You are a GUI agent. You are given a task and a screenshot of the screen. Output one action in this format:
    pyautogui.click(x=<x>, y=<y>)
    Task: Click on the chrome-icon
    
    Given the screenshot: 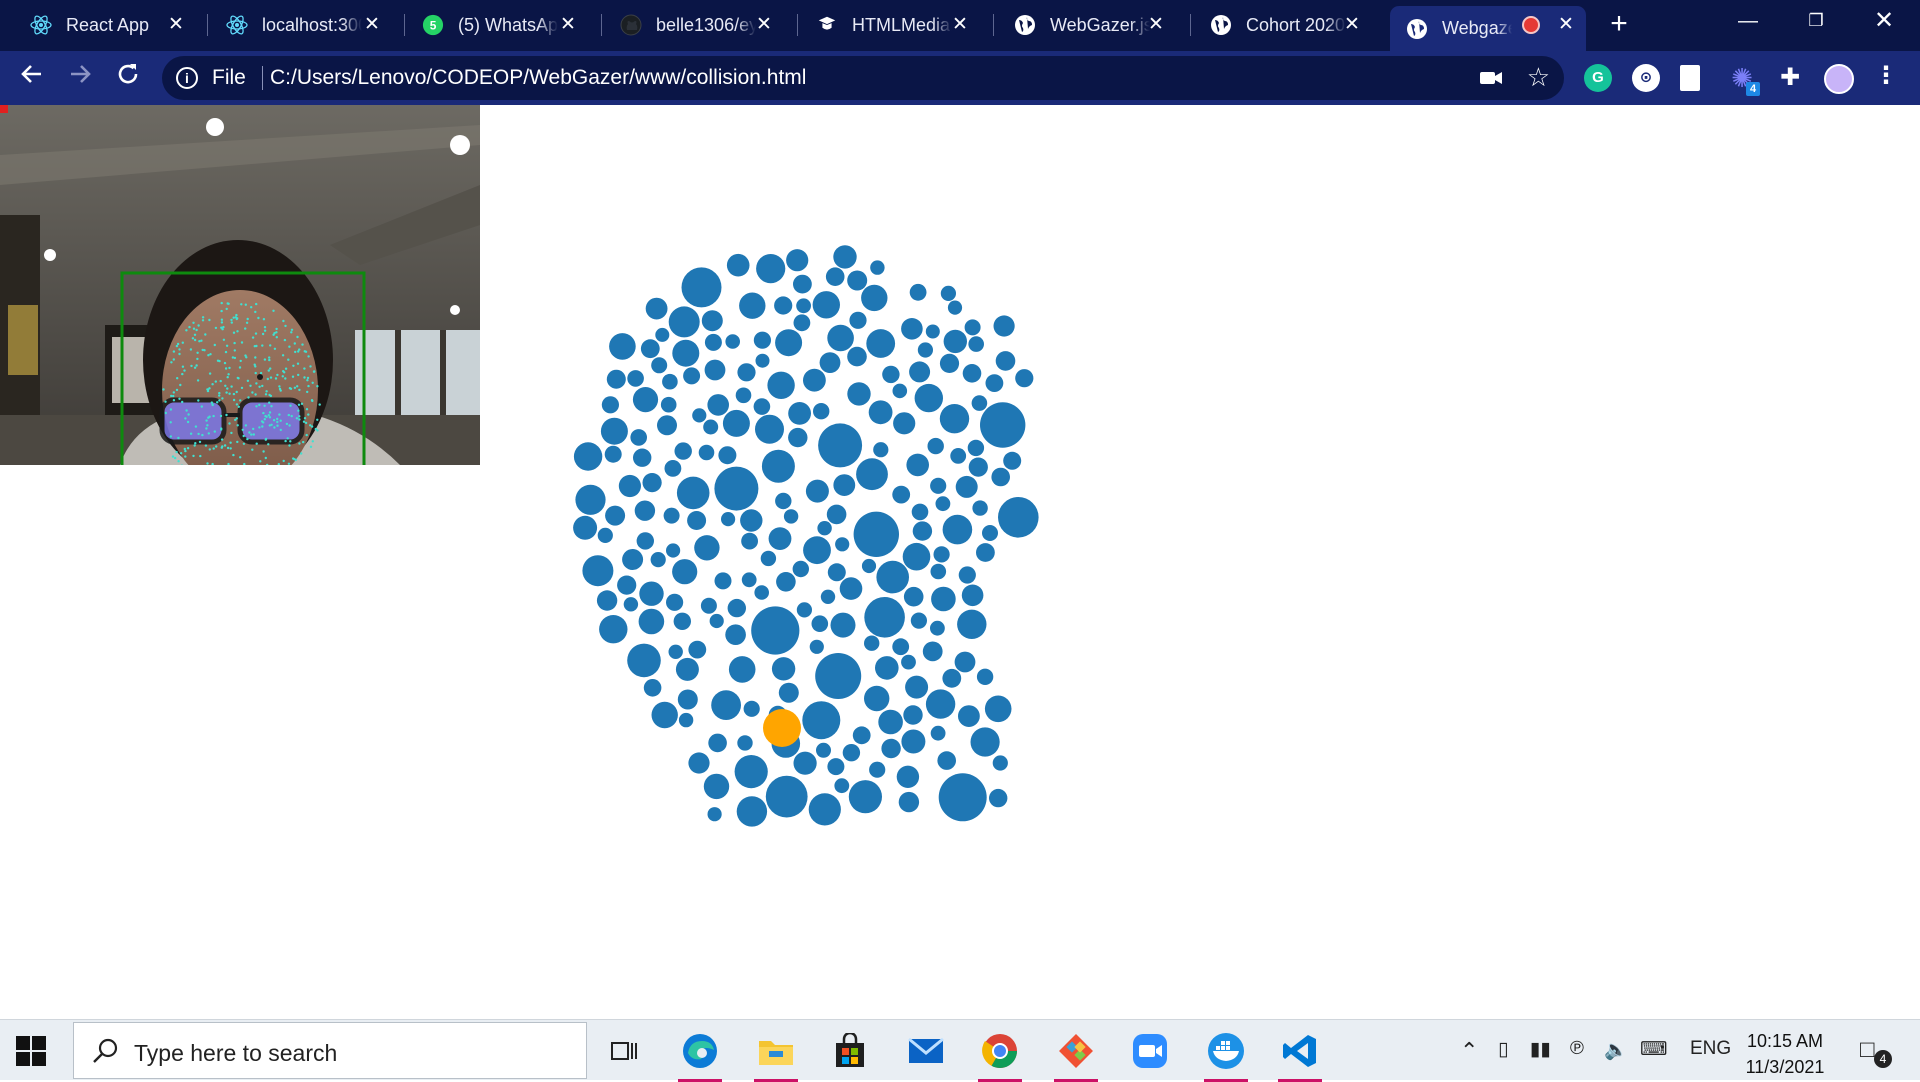 What is the action you would take?
    pyautogui.click(x=1000, y=1055)
    